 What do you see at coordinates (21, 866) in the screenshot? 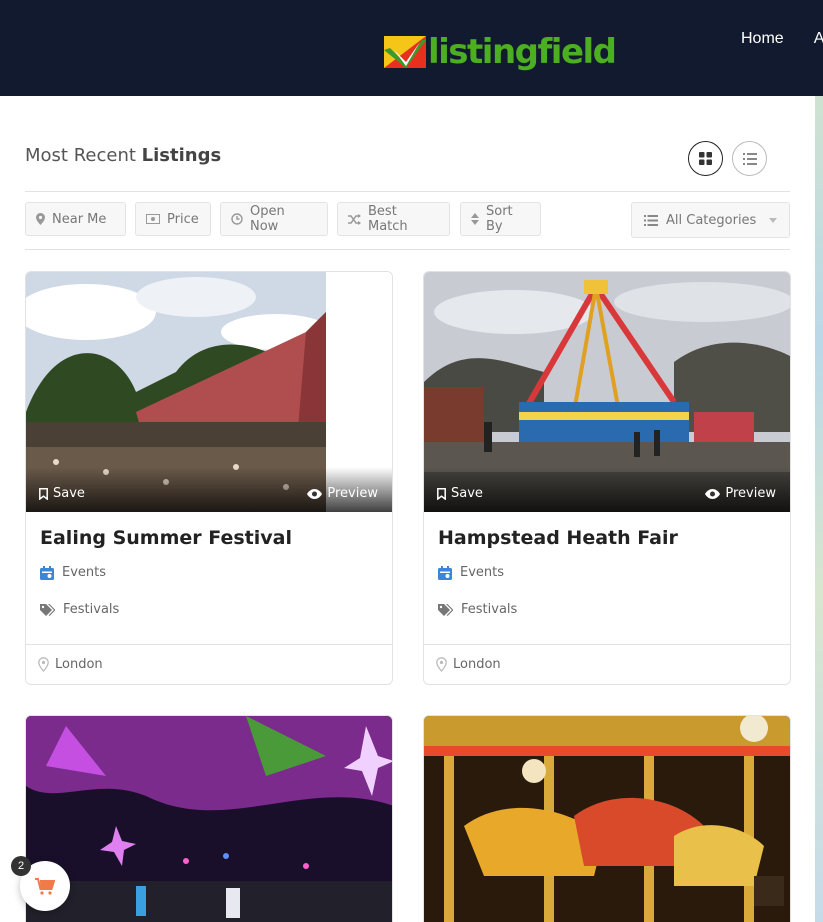
I see `cart-count-badge: 2` at bounding box center [21, 866].